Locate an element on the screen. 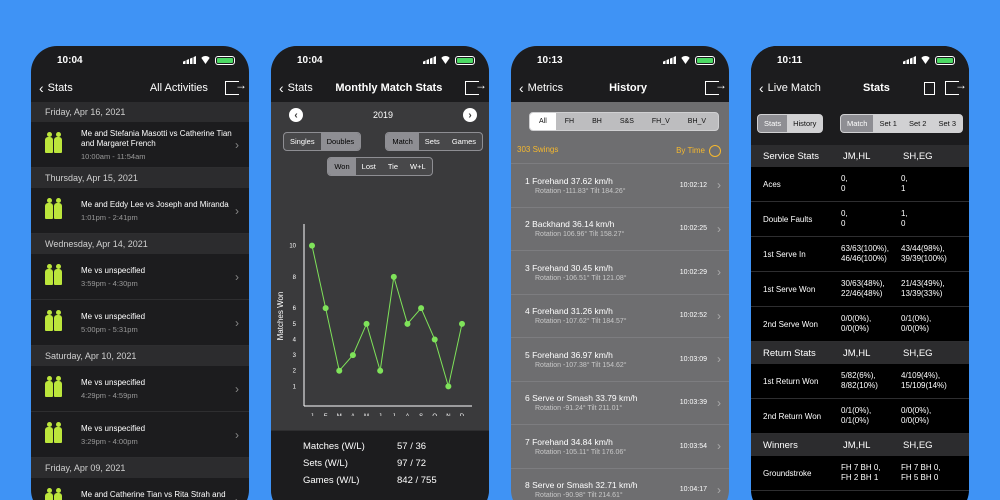 The height and width of the screenshot is (500, 1000). activity-row: Me vs unspecified 3:29pm - 4:00pm › is located at coordinates (140, 435).